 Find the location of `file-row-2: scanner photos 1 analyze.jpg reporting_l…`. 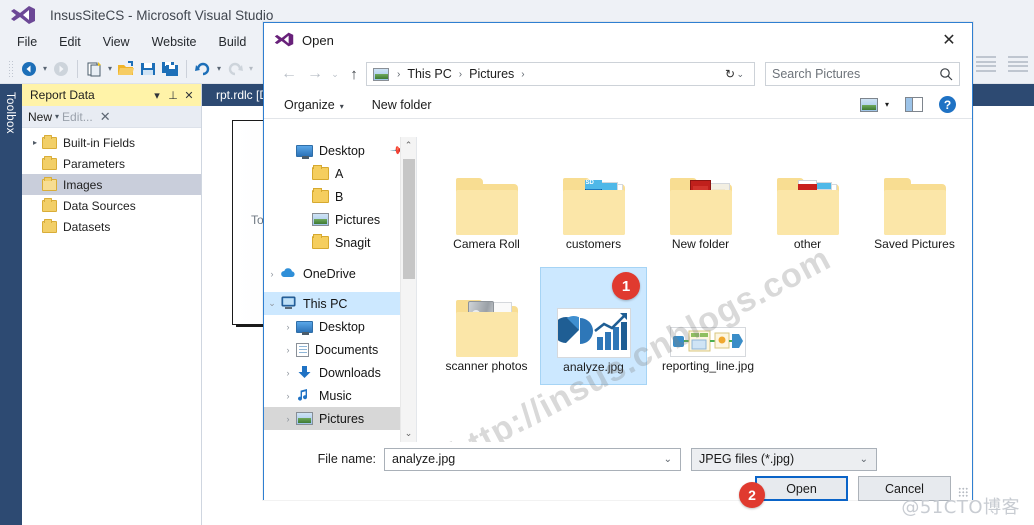

file-row-2: scanner photos 1 analyze.jpg reporting_l… is located at coordinates (702, 326).